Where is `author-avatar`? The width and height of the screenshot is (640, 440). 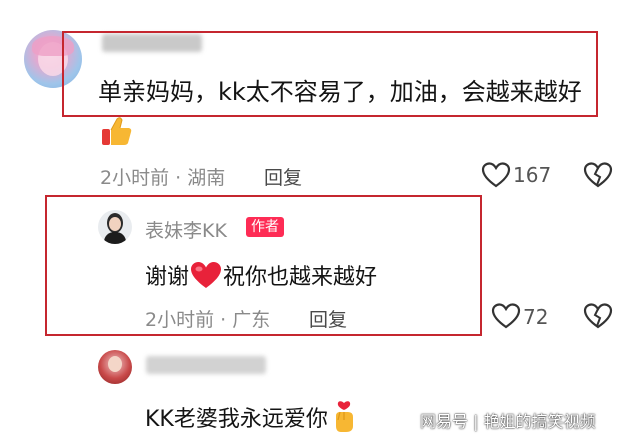 author-avatar is located at coordinates (115, 227).